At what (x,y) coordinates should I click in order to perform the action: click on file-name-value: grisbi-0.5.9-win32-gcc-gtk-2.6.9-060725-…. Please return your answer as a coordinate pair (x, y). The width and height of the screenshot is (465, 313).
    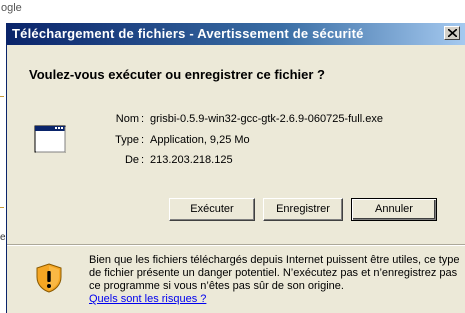
    Looking at the image, I should click on (266, 119).